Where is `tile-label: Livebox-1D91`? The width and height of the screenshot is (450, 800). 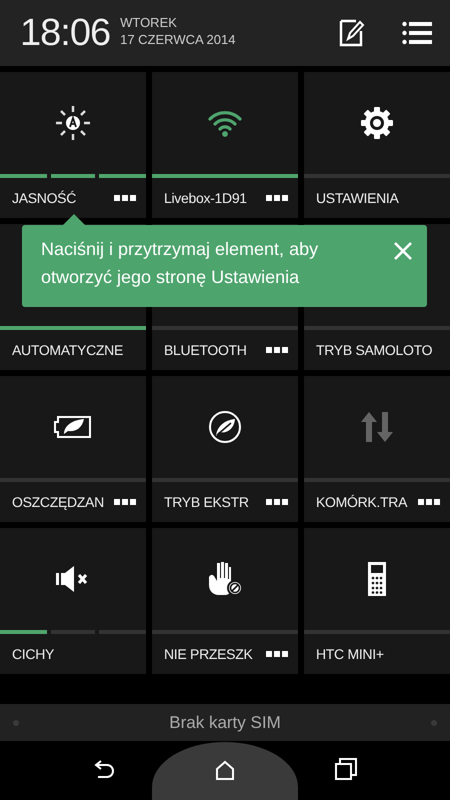 tile-label: Livebox-1D91 is located at coordinates (205, 198).